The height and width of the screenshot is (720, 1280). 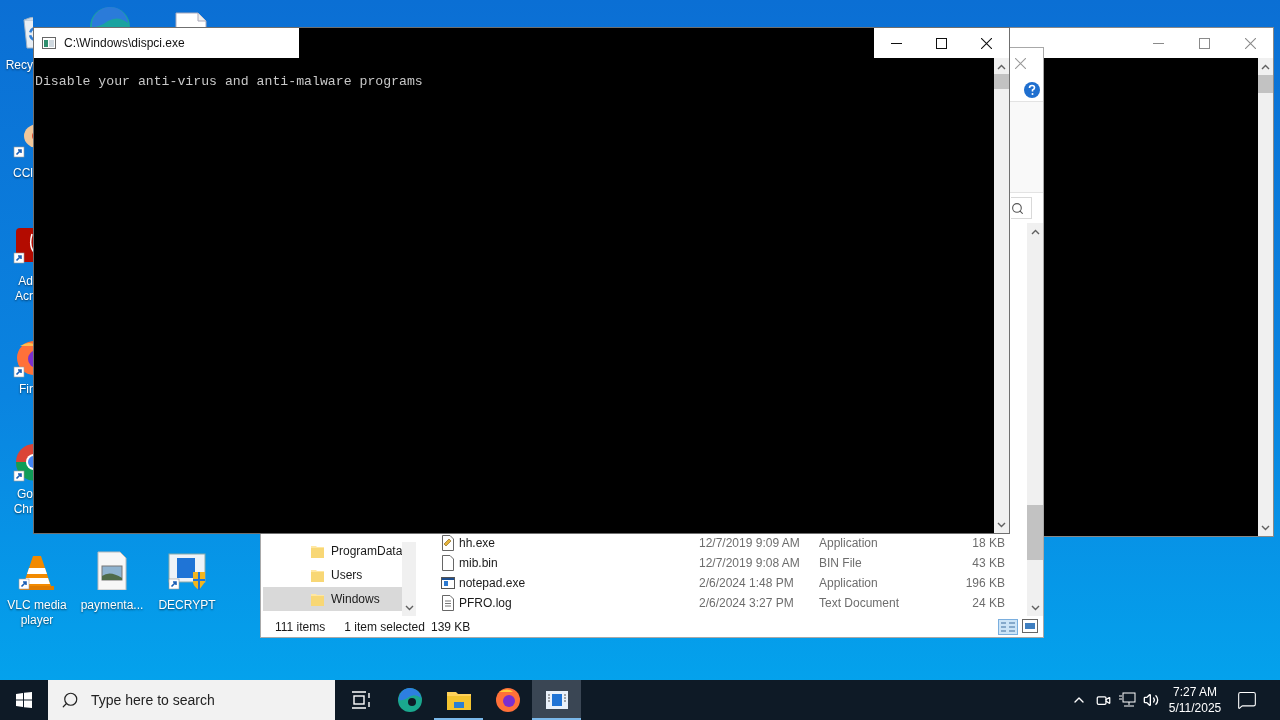 I want to click on search-field: Type here to search, so click(x=191, y=700).